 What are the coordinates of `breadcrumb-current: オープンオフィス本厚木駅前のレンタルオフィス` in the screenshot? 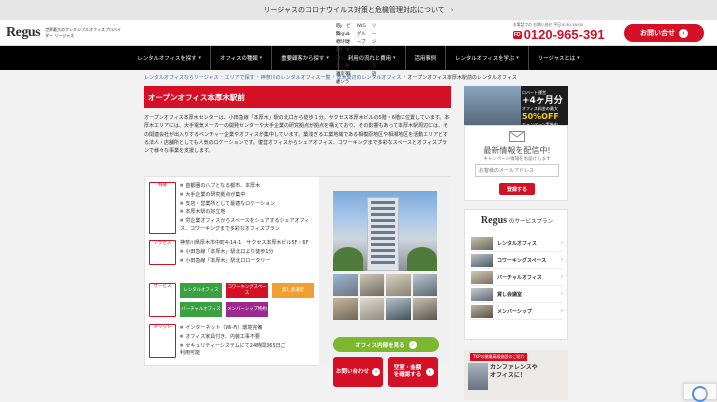 It's located at (462, 78).